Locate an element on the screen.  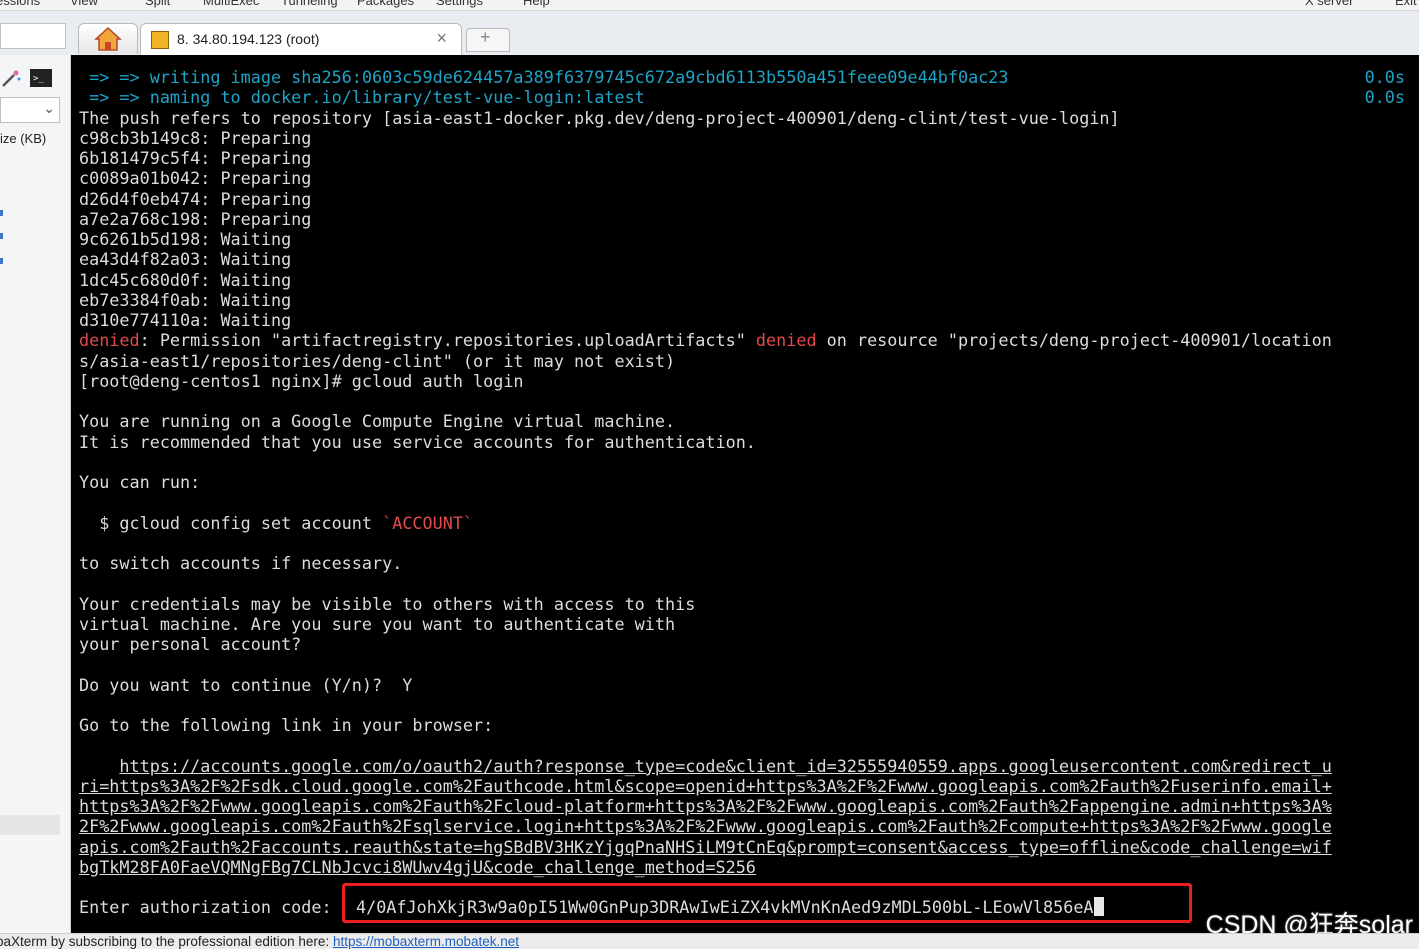
terminal-text: a7e2a768c198: Preparing is located at coordinates (195, 218).